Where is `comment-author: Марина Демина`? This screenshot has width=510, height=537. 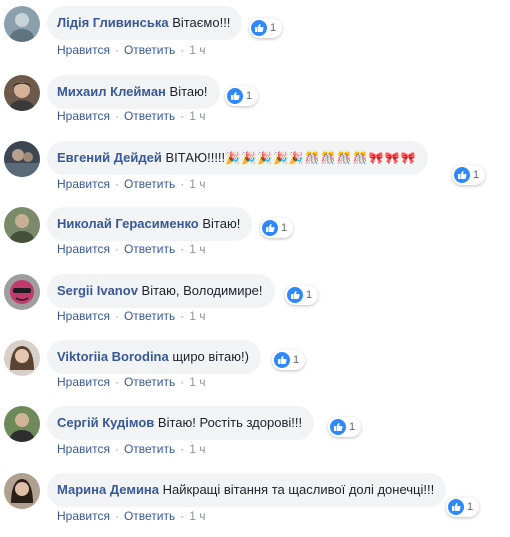 comment-author: Марина Демина is located at coordinates (108, 489).